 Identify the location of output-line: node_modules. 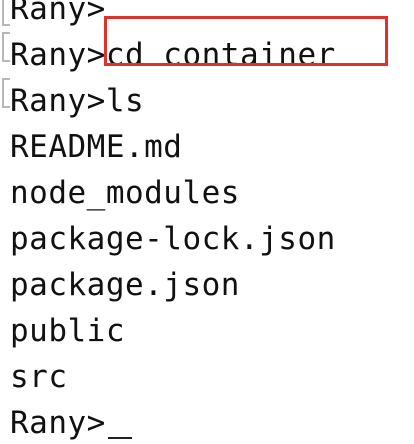
(125, 193).